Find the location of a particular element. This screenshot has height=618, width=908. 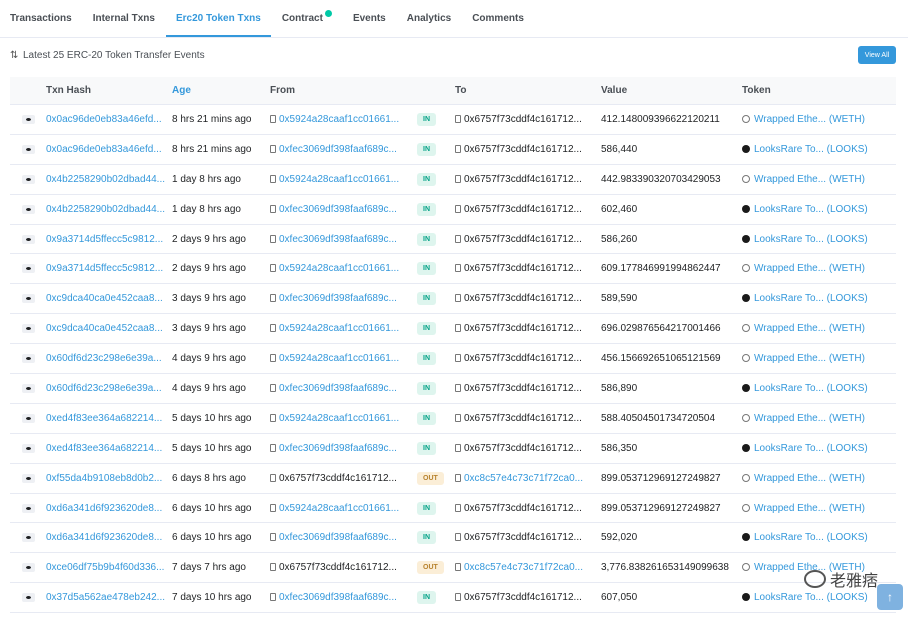

looks-token-icon is located at coordinates (746, 208).